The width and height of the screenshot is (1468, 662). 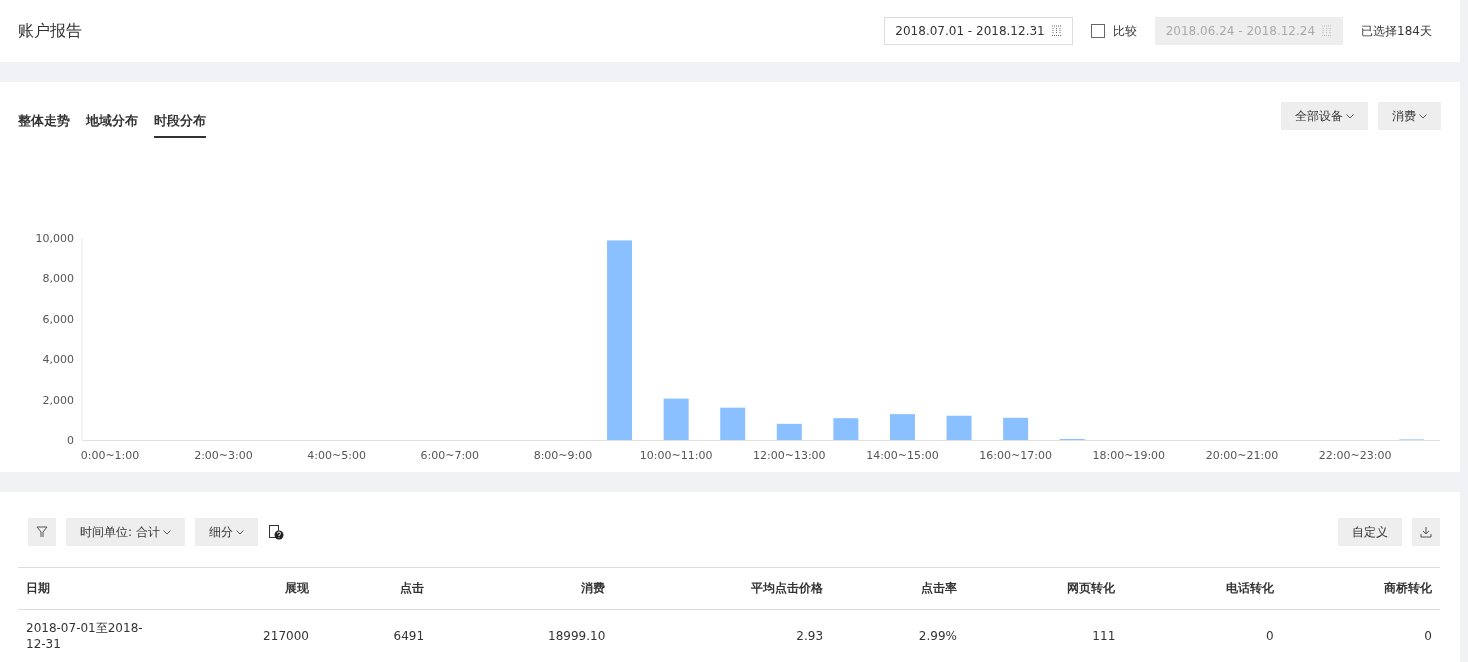 I want to click on column-header: 网页转化, so click(x=1044, y=588).